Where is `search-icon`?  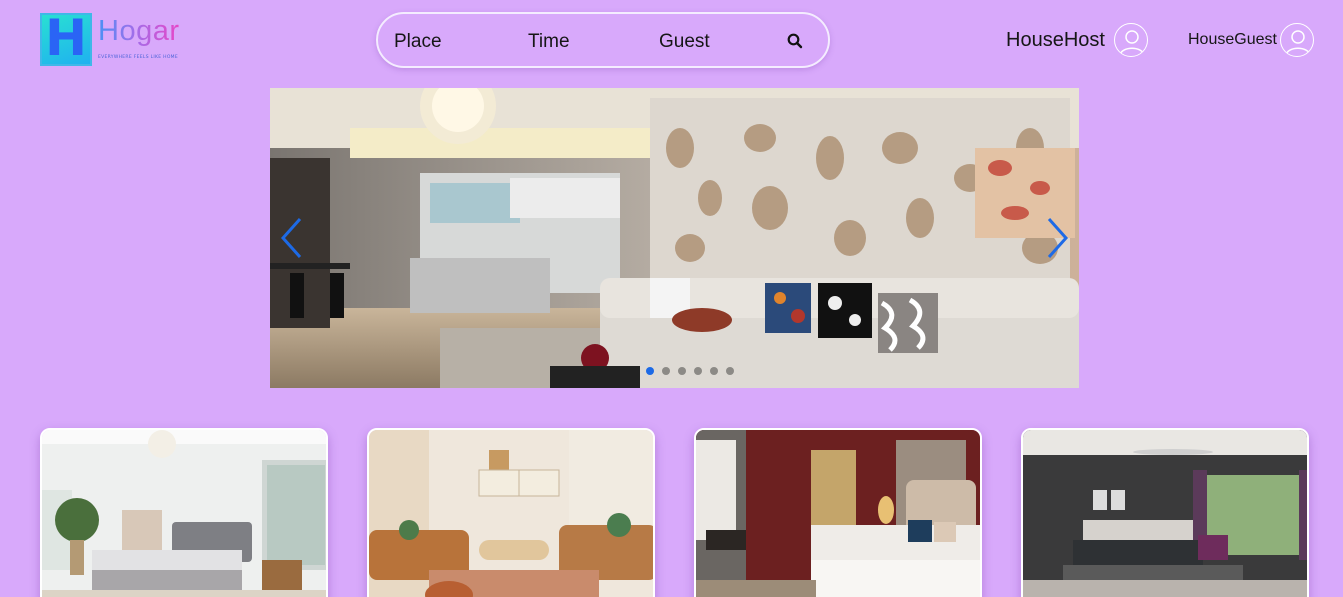 search-icon is located at coordinates (795, 41).